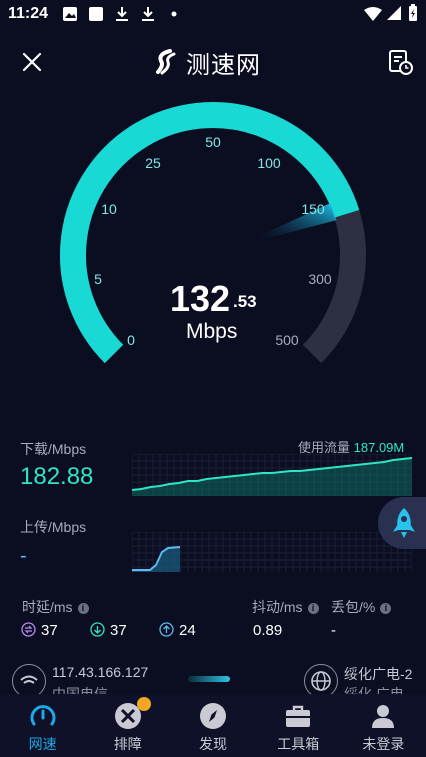  Describe the element at coordinates (80, 690) in the screenshot. I see `server-isp: 中国电信` at that location.